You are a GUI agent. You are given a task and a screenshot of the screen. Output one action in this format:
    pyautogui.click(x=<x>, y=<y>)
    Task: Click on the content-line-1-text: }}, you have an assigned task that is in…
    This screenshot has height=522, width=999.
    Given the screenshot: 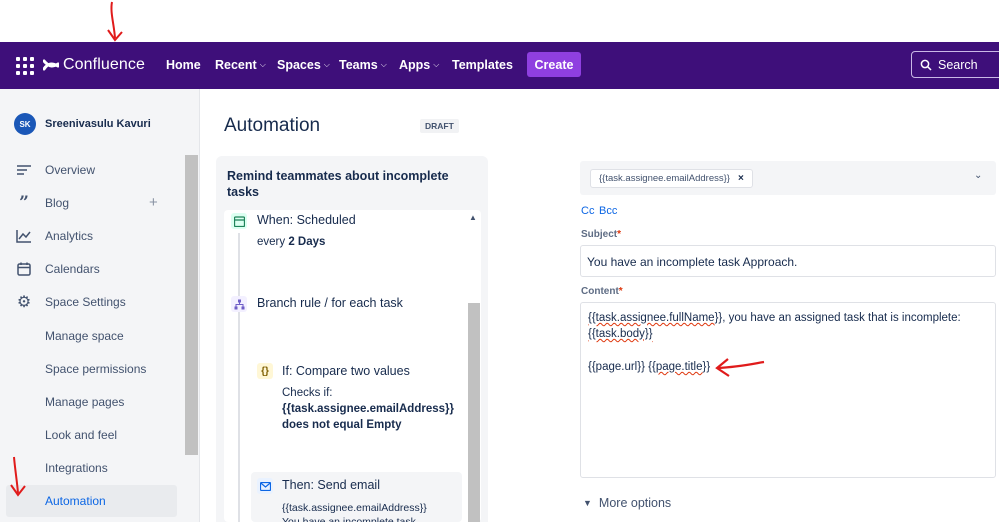 What is the action you would take?
    pyautogui.click(x=837, y=318)
    